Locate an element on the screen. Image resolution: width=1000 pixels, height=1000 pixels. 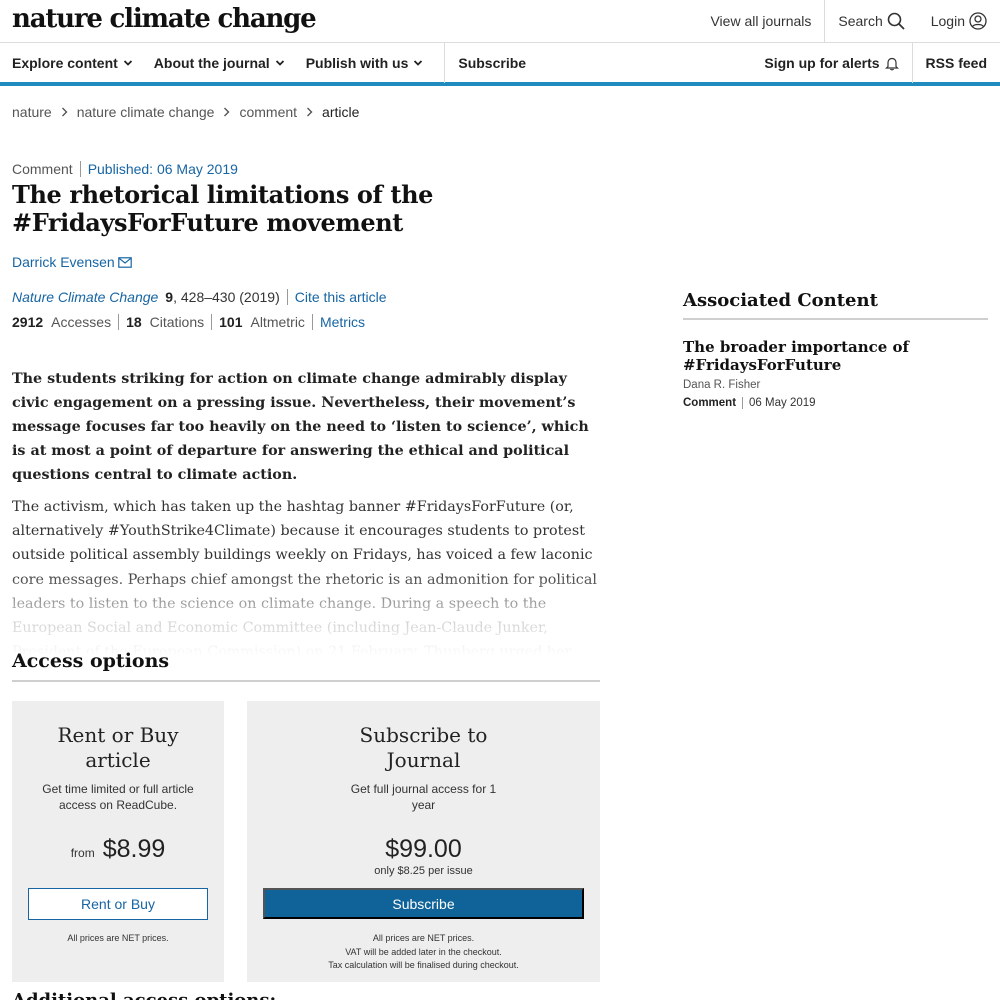
paywall-fade is located at coordinates (310, 613).